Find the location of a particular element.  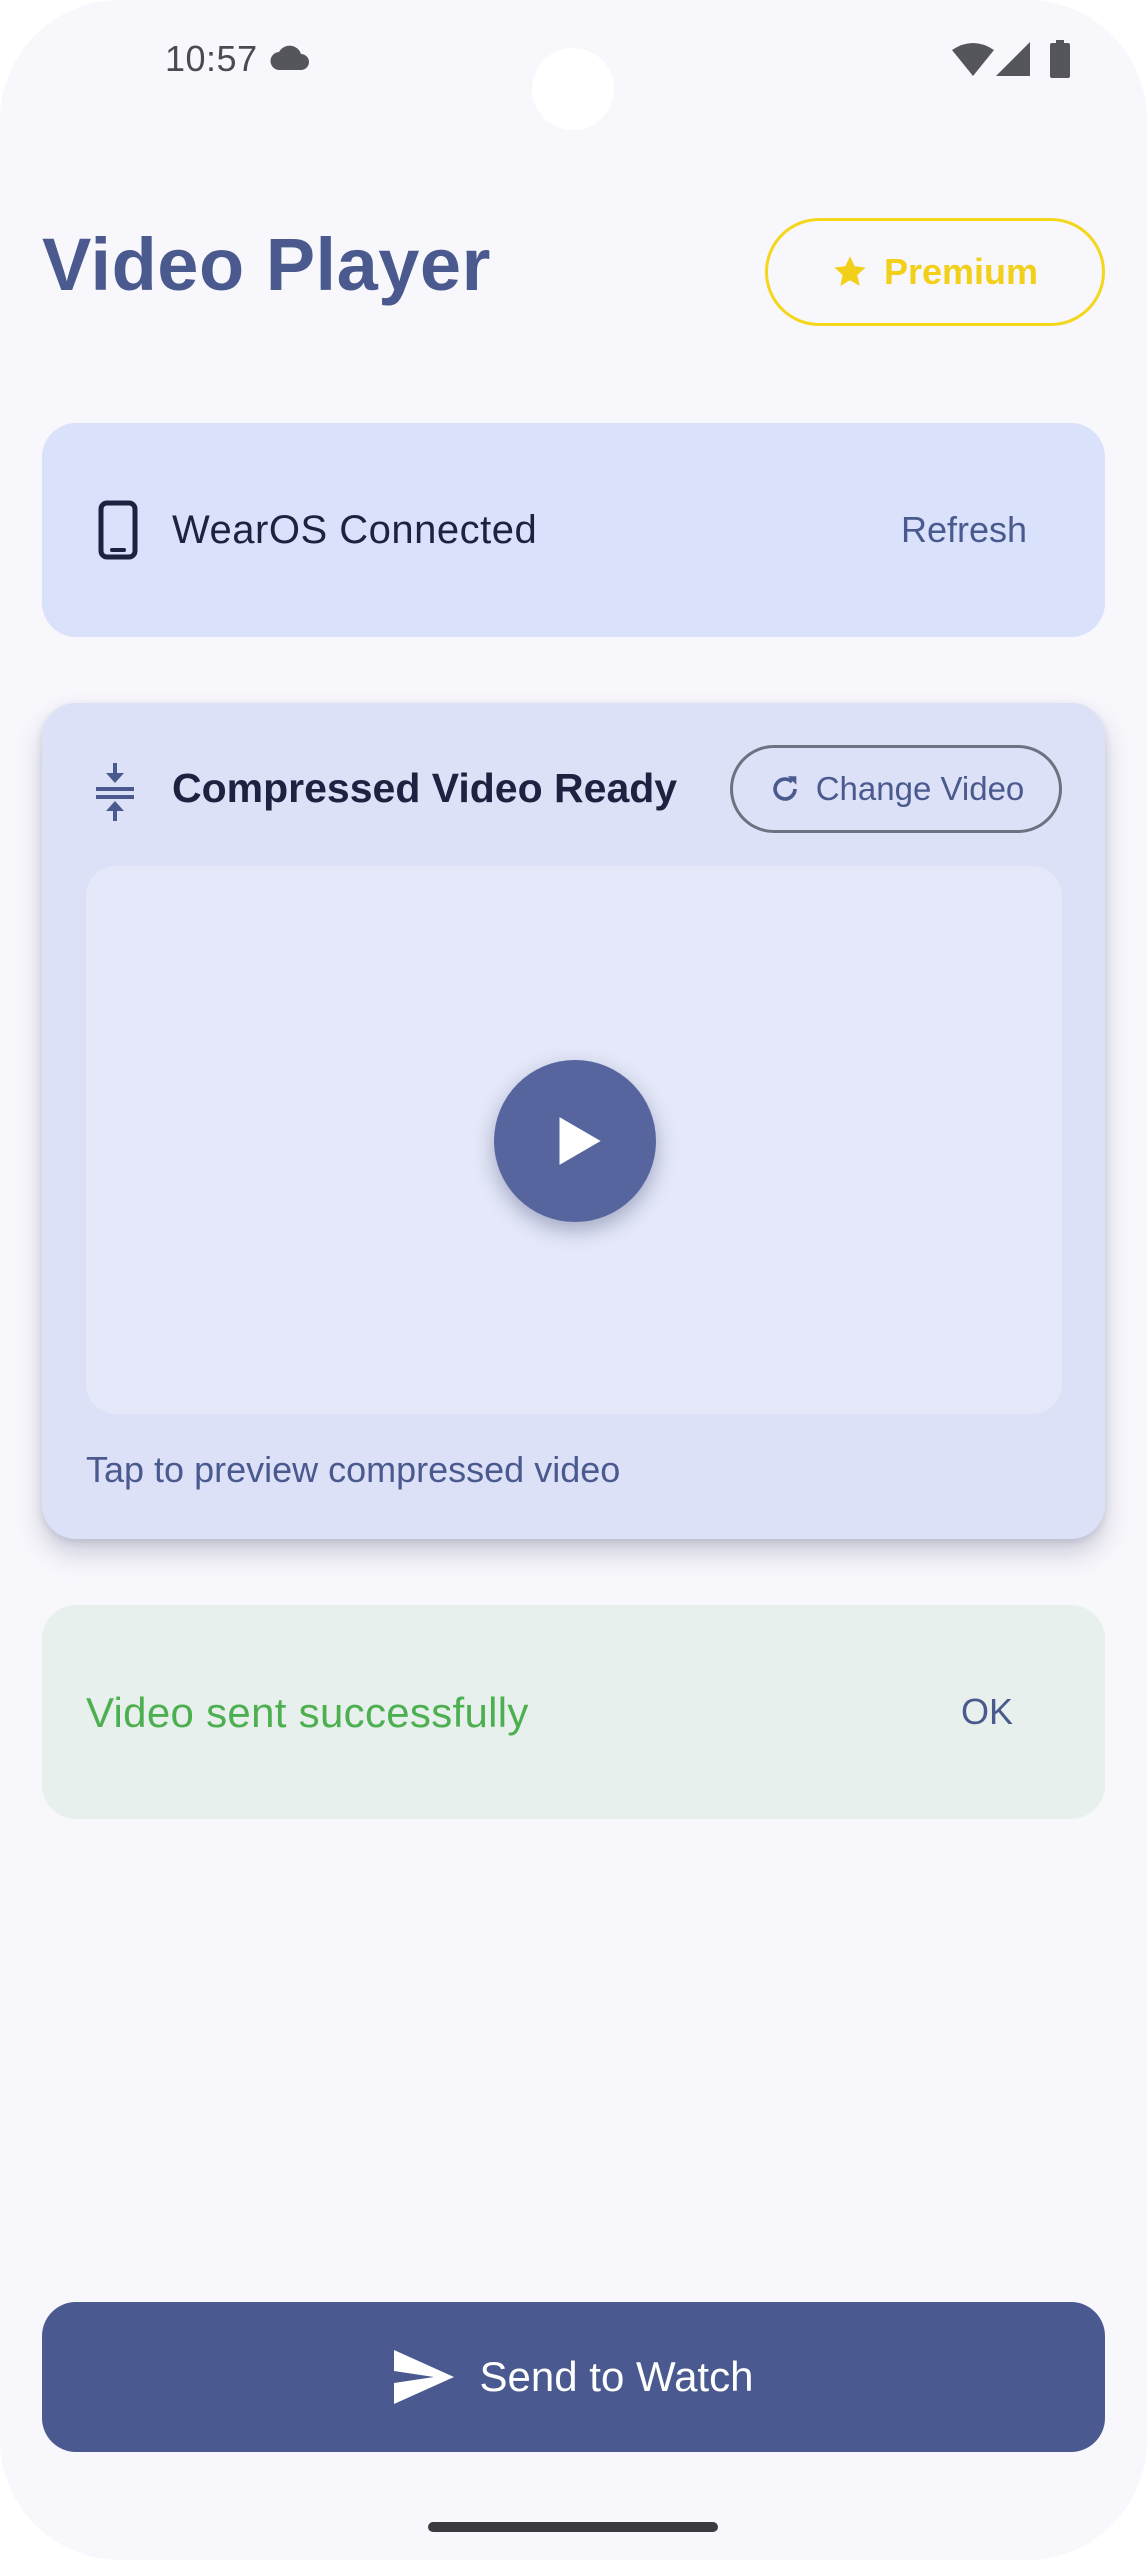

status-time: 10:57 is located at coordinates (211, 58).